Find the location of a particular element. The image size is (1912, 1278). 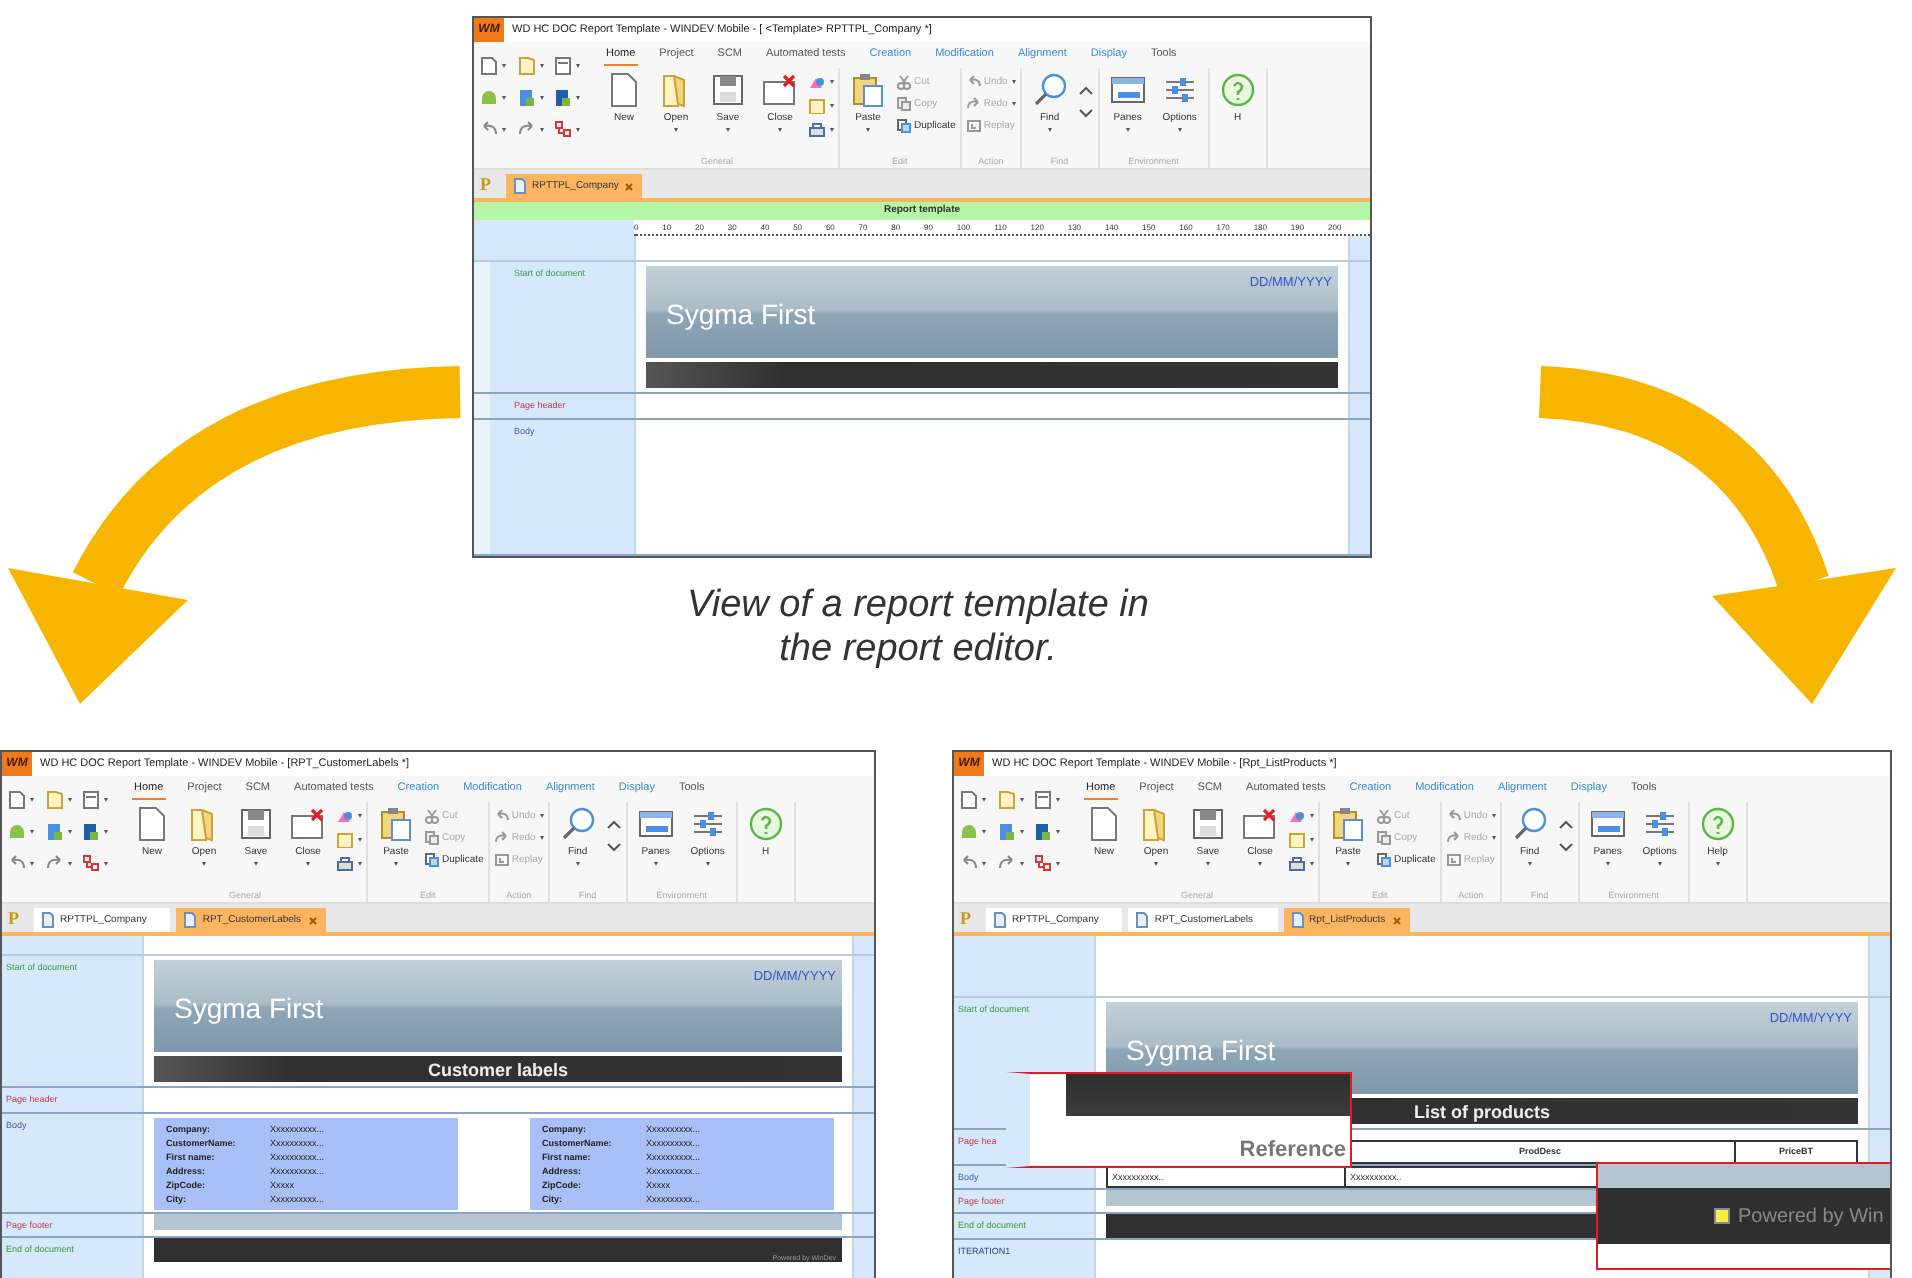

replay-icon is located at coordinates (973, 126).